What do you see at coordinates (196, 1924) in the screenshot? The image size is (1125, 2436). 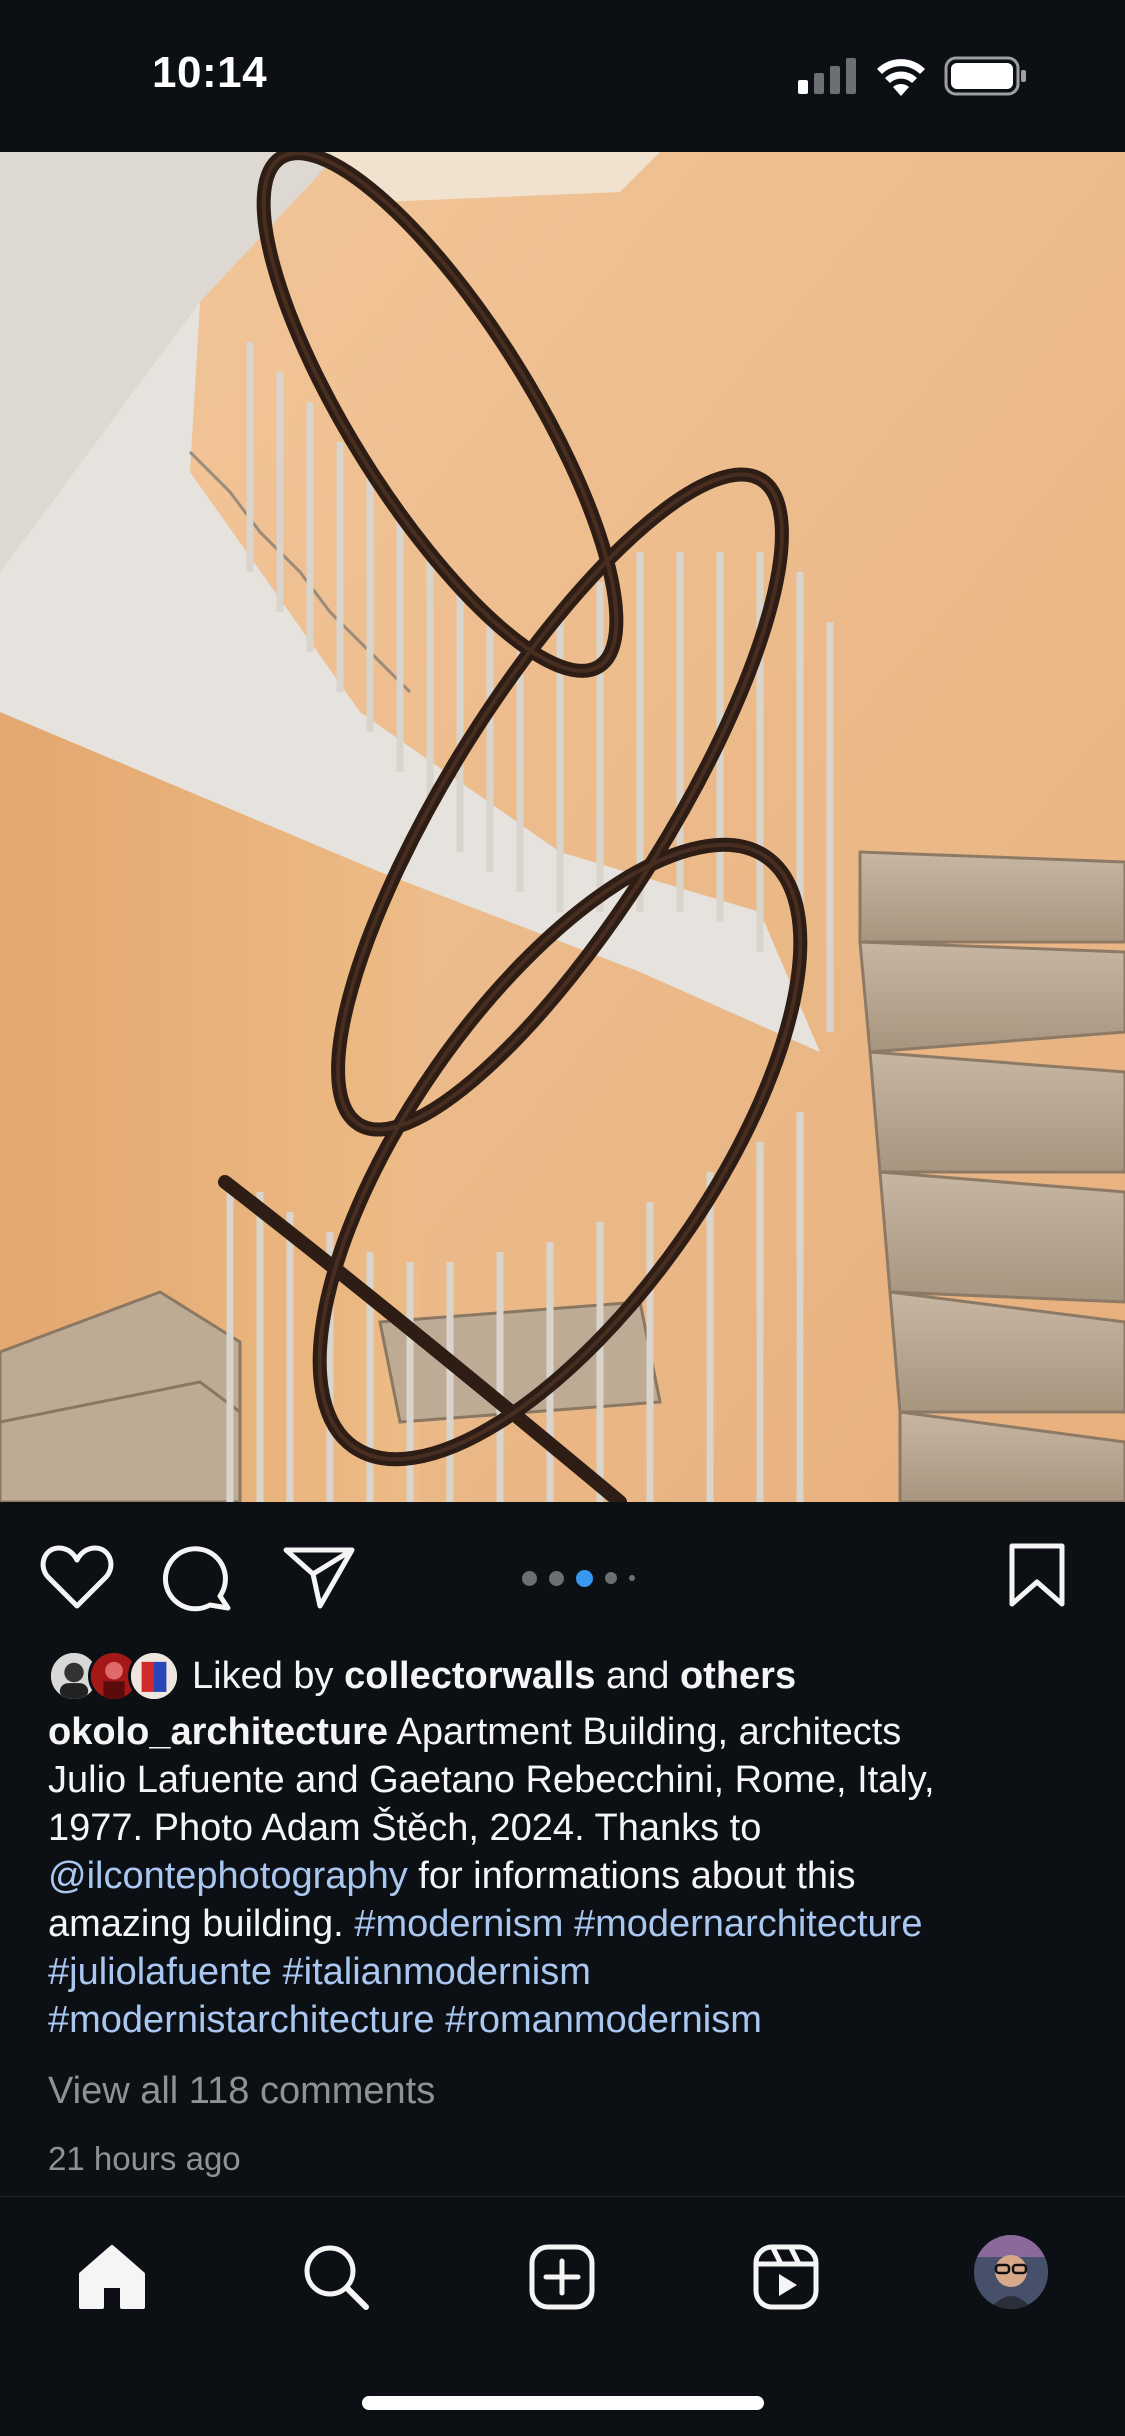 I see `caption-text: amazing building.` at bounding box center [196, 1924].